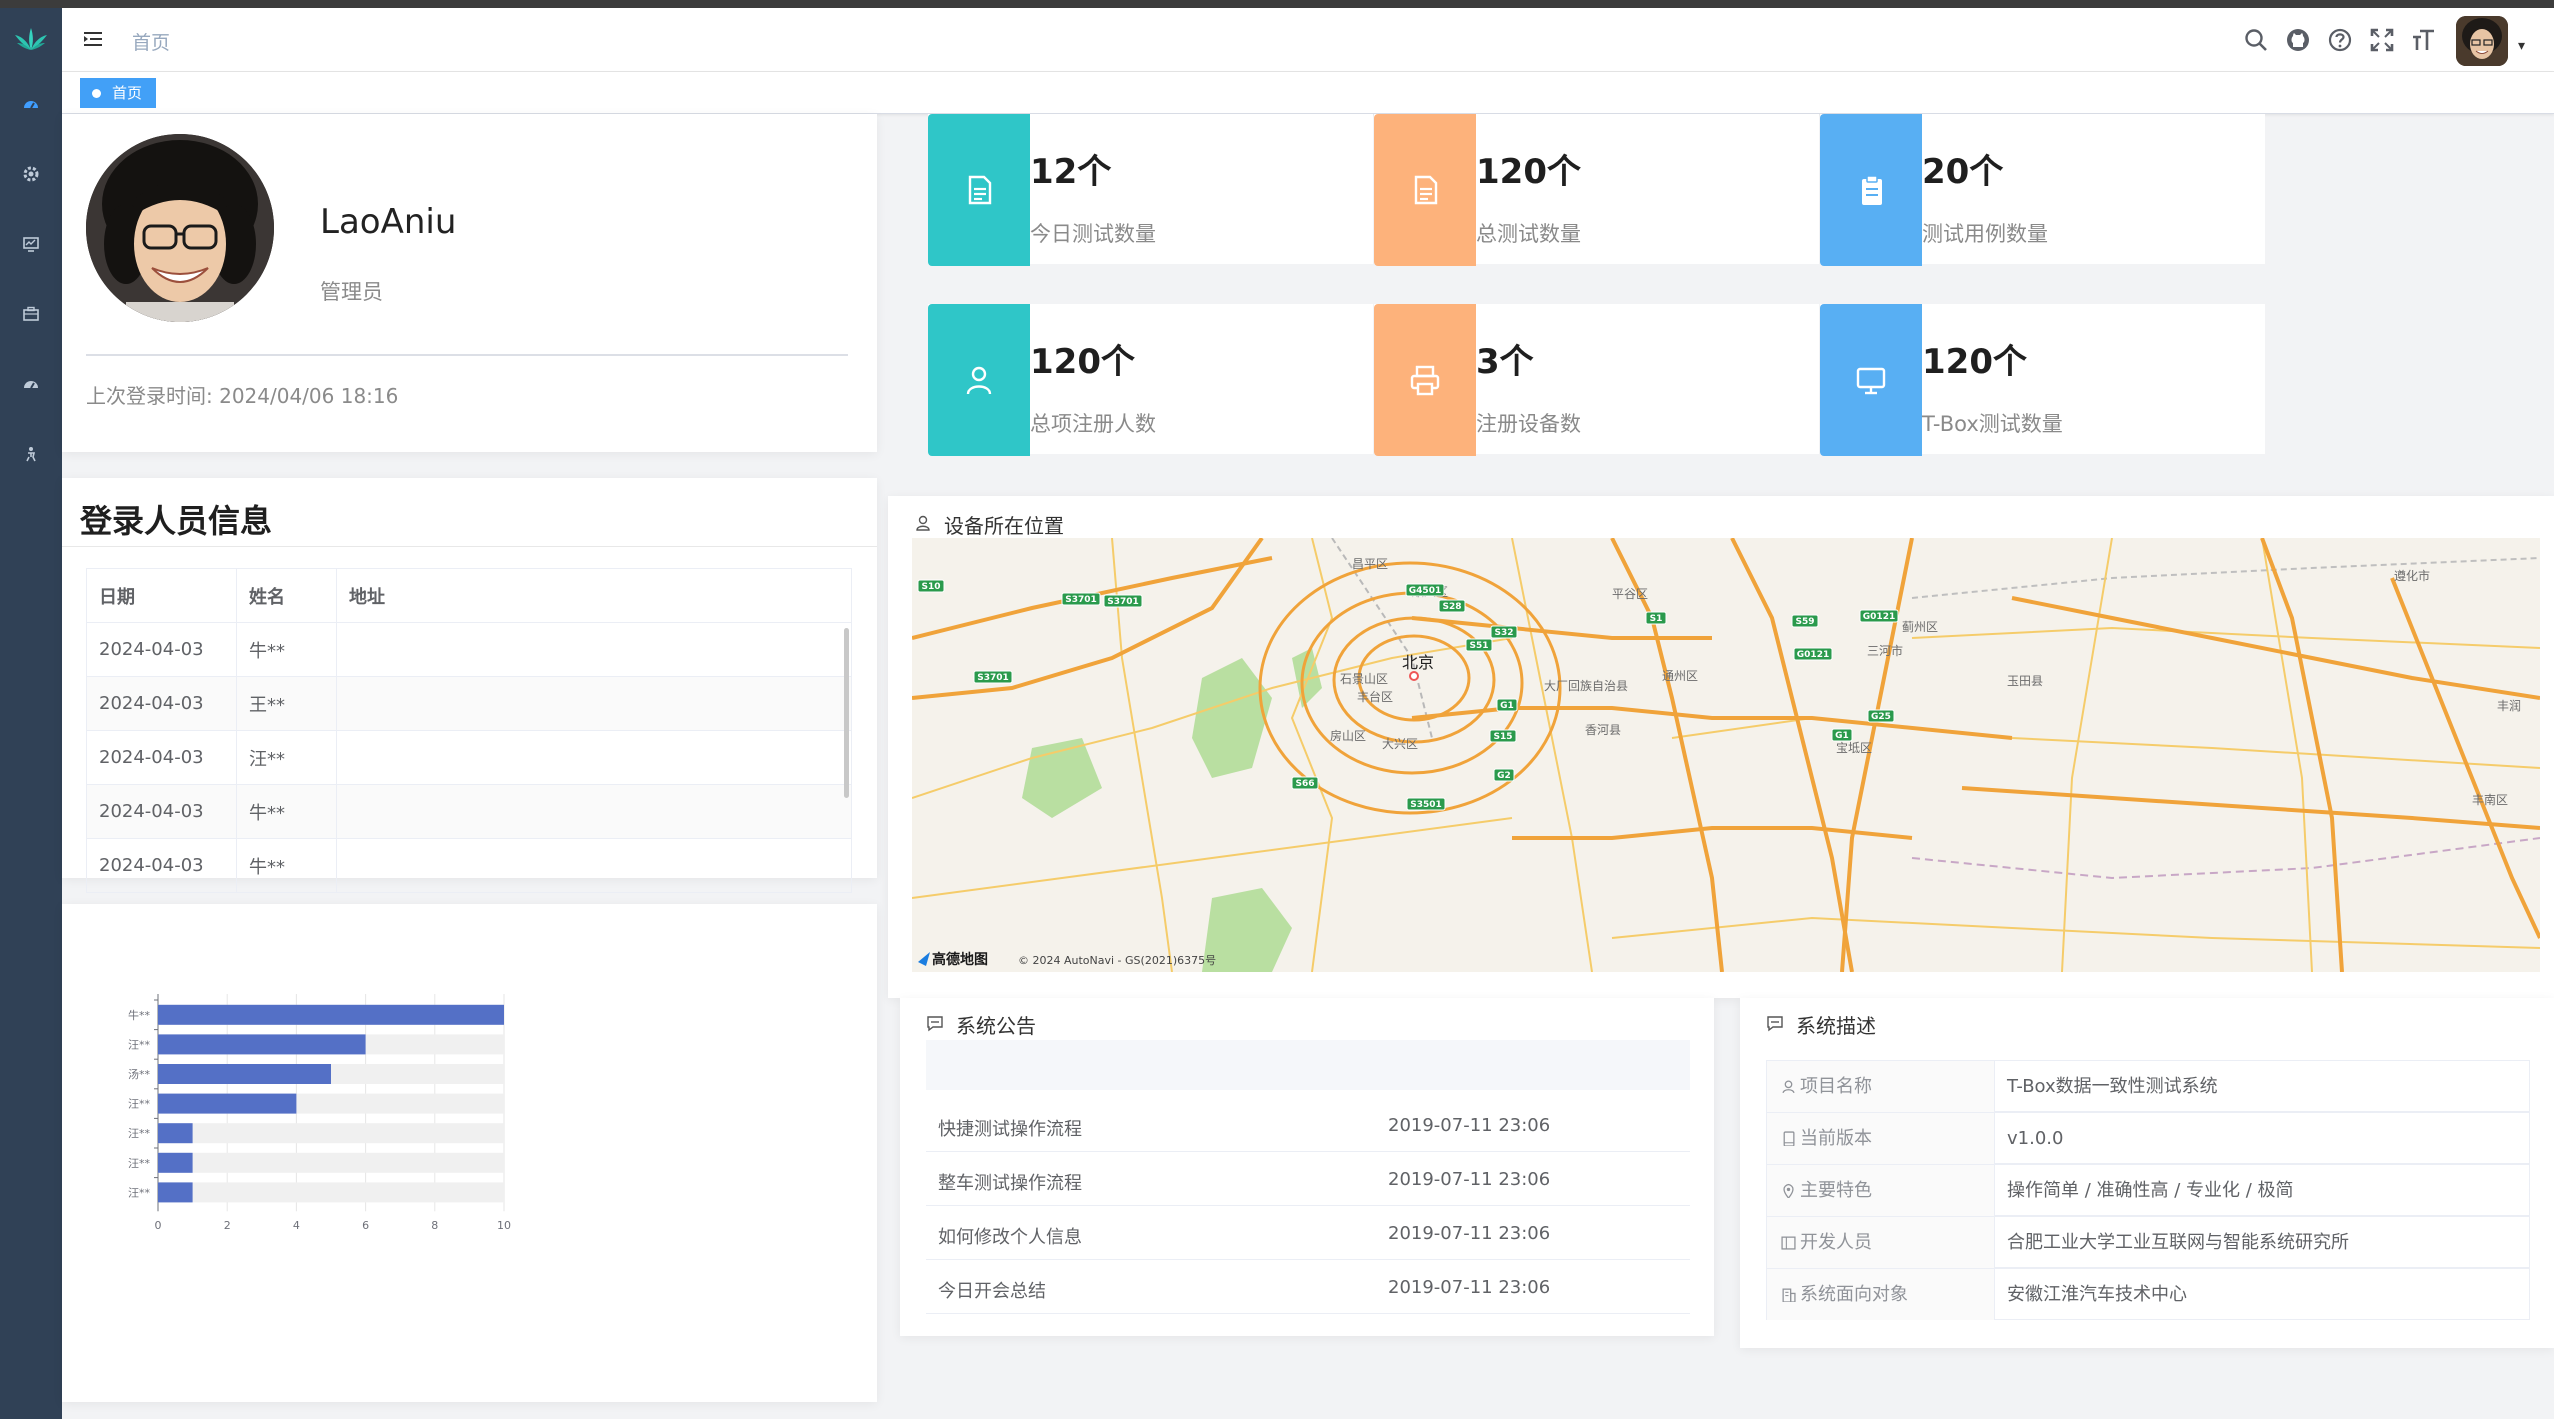 The image size is (2554, 1419). What do you see at coordinates (1418, 662) in the screenshot?
I see `map-city-label: 北京` at bounding box center [1418, 662].